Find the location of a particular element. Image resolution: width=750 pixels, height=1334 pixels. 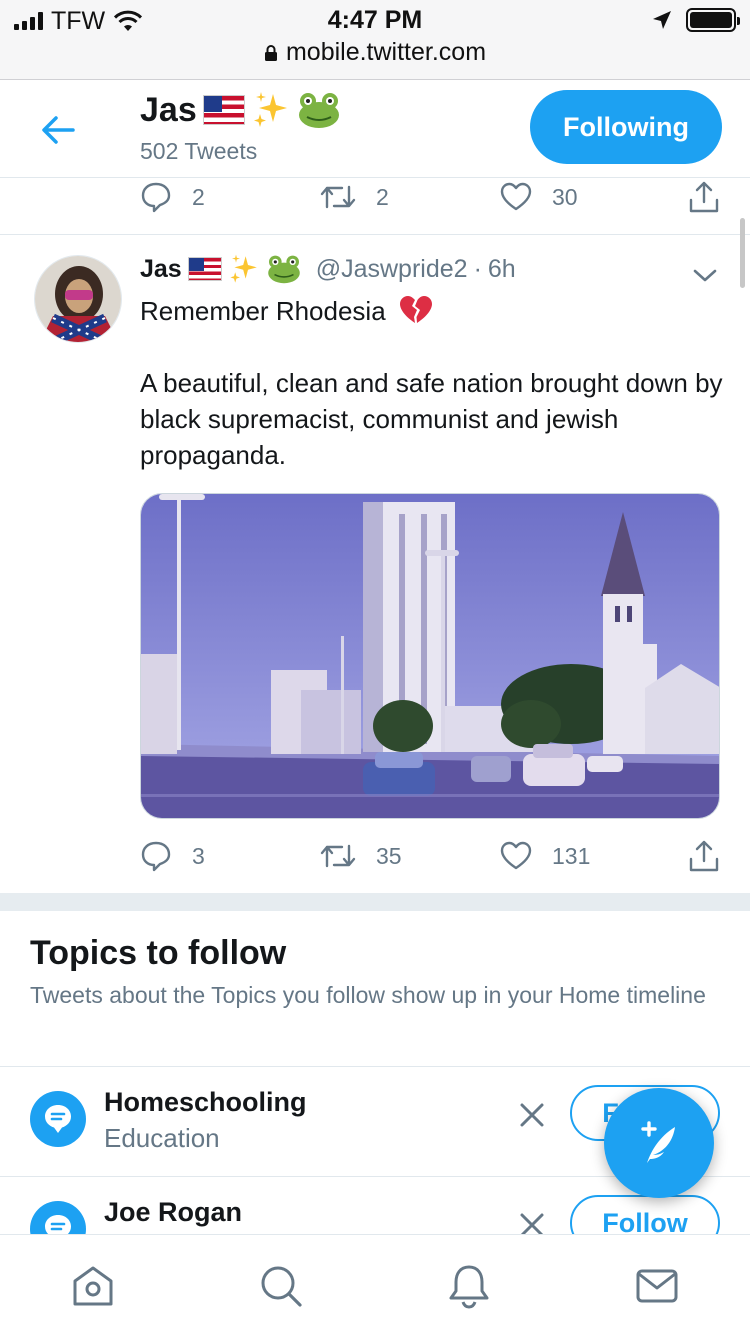

like-count: 131 is located at coordinates (571, 855).